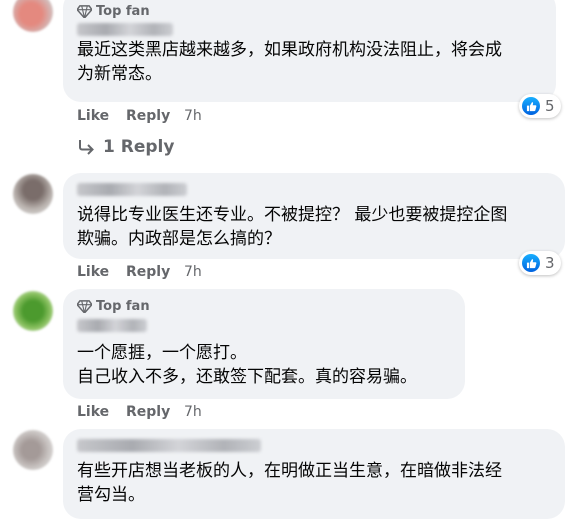 This screenshot has width=571, height=519. Describe the element at coordinates (139, 147) in the screenshot. I see `replies-label: 1 Reply` at that location.